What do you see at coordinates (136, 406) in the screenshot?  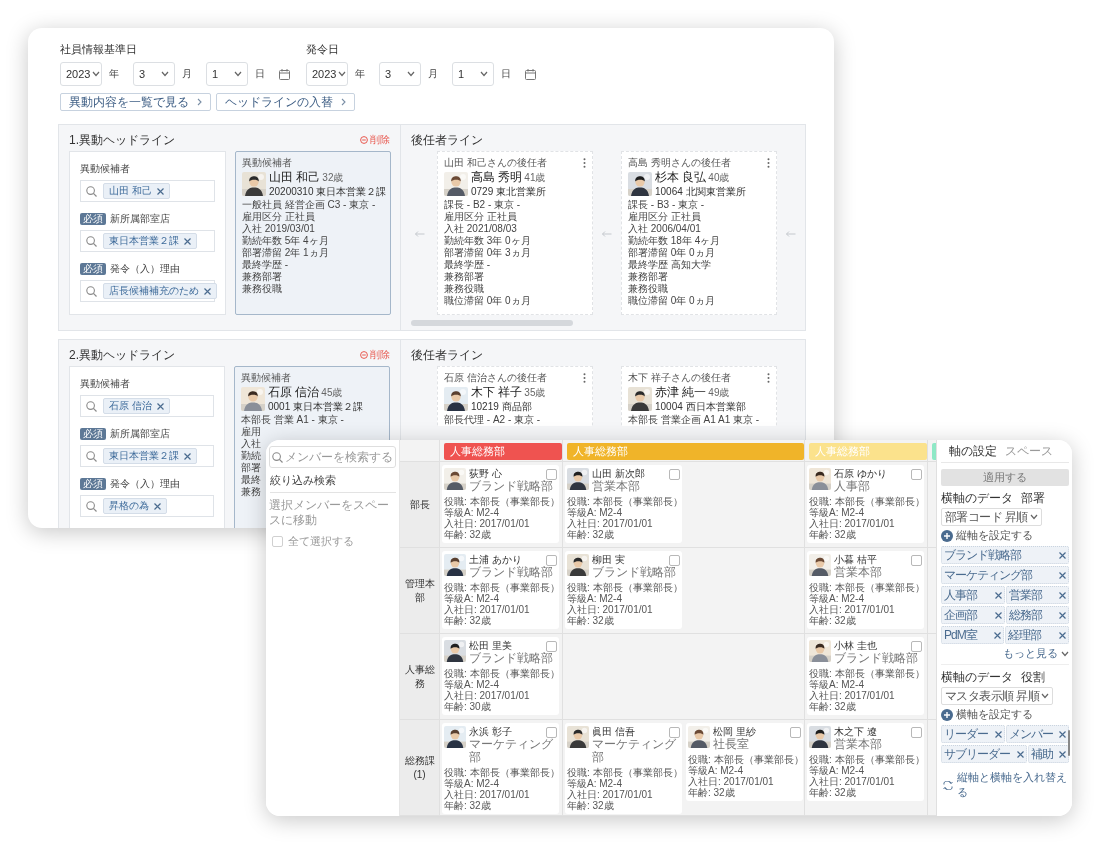 I see `chip: 石原 信治` at bounding box center [136, 406].